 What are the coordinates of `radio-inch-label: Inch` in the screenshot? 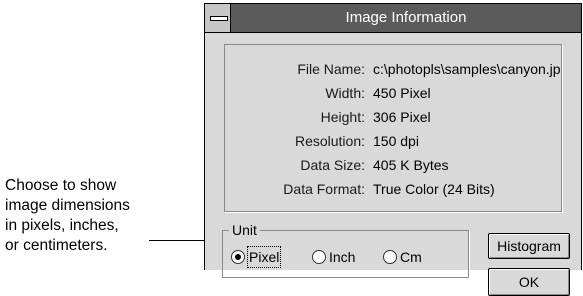 It's located at (342, 257).